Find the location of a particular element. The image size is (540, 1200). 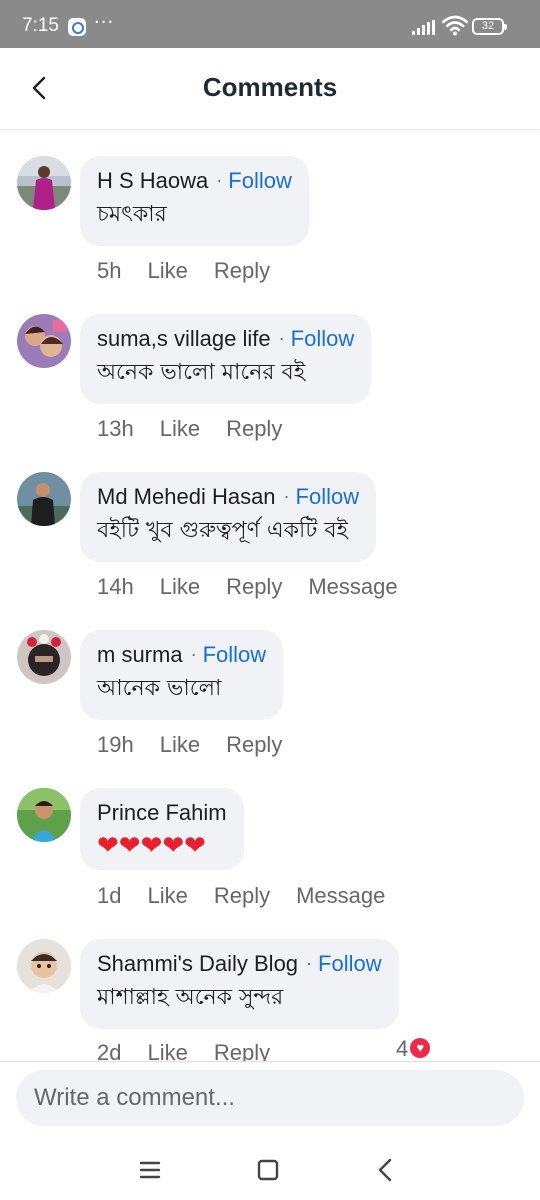

battery-icon: 32 is located at coordinates (489, 26).